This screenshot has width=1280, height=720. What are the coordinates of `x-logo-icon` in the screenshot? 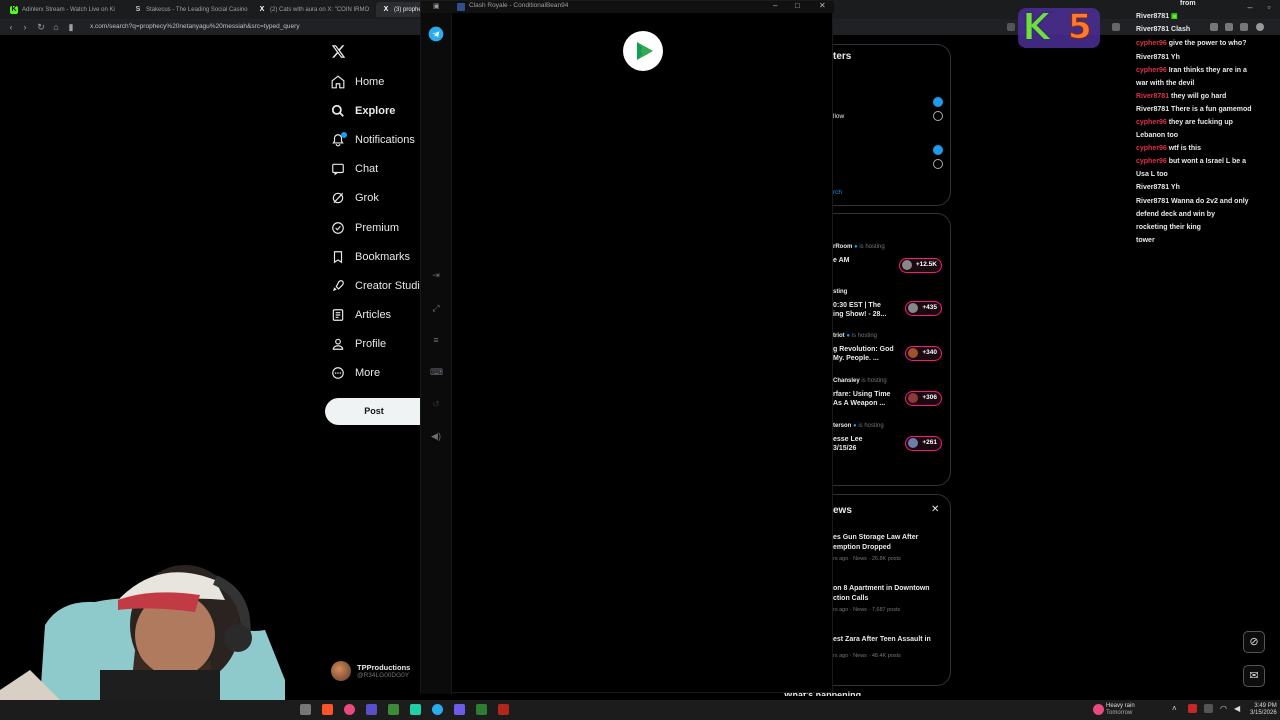 It's located at (338, 51).